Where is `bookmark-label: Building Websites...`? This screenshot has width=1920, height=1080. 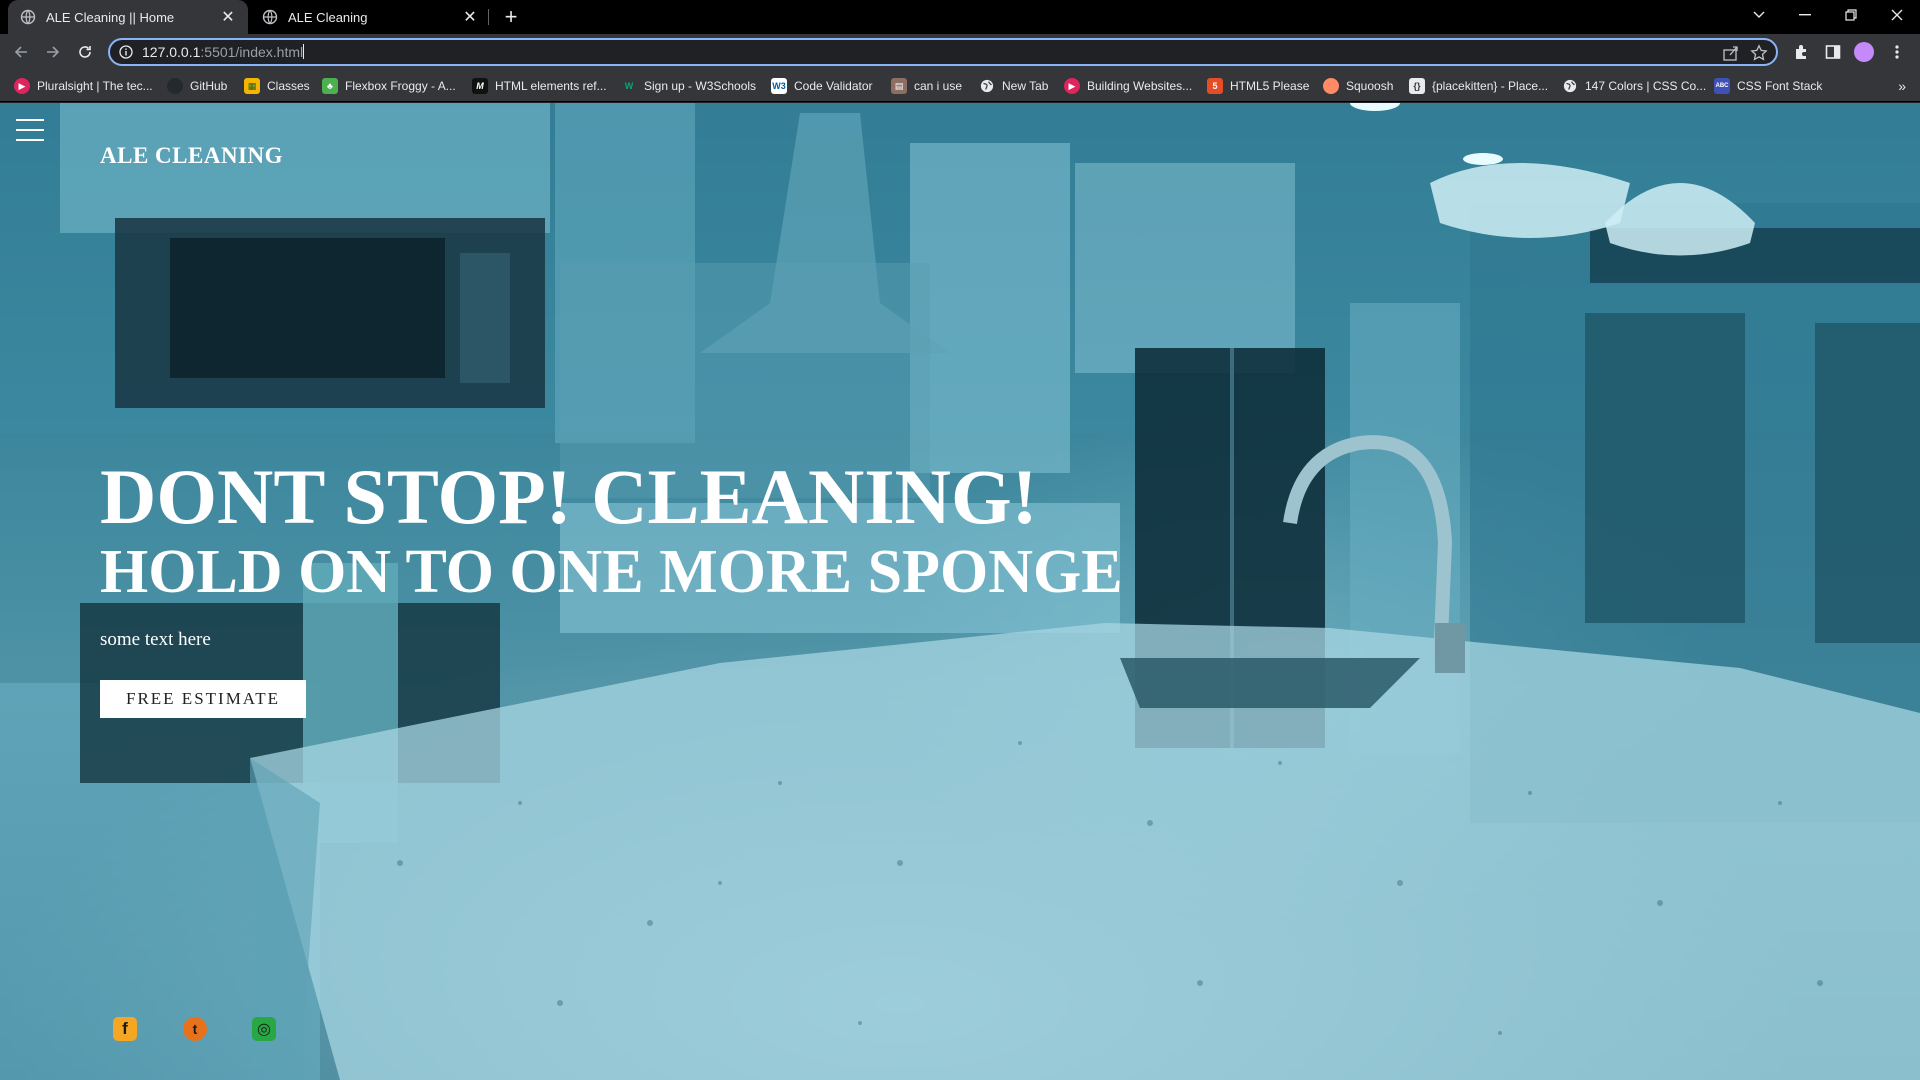
bookmark-label: Building Websites... is located at coordinates (1140, 86).